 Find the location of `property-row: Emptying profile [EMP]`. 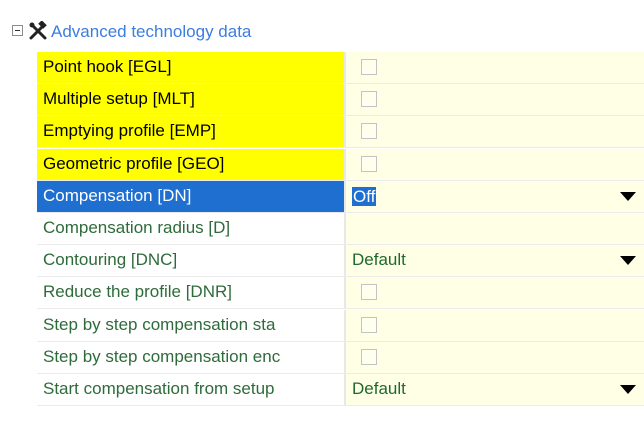

property-row: Emptying profile [EMP] is located at coordinates (322, 132).